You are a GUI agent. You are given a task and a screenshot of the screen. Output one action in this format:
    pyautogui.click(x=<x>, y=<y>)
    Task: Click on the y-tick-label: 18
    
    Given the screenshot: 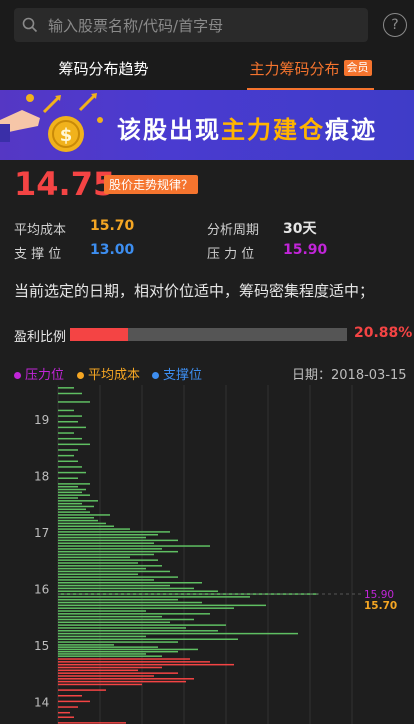 What is the action you would take?
    pyautogui.click(x=41, y=476)
    